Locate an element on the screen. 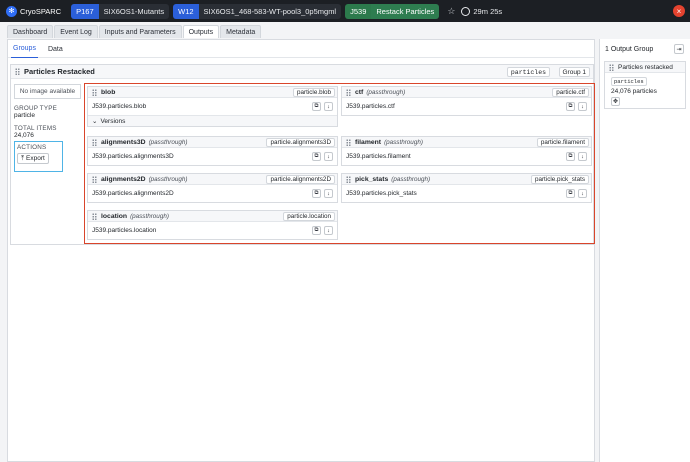  field-path: J539.particles.blob is located at coordinates (119, 106).